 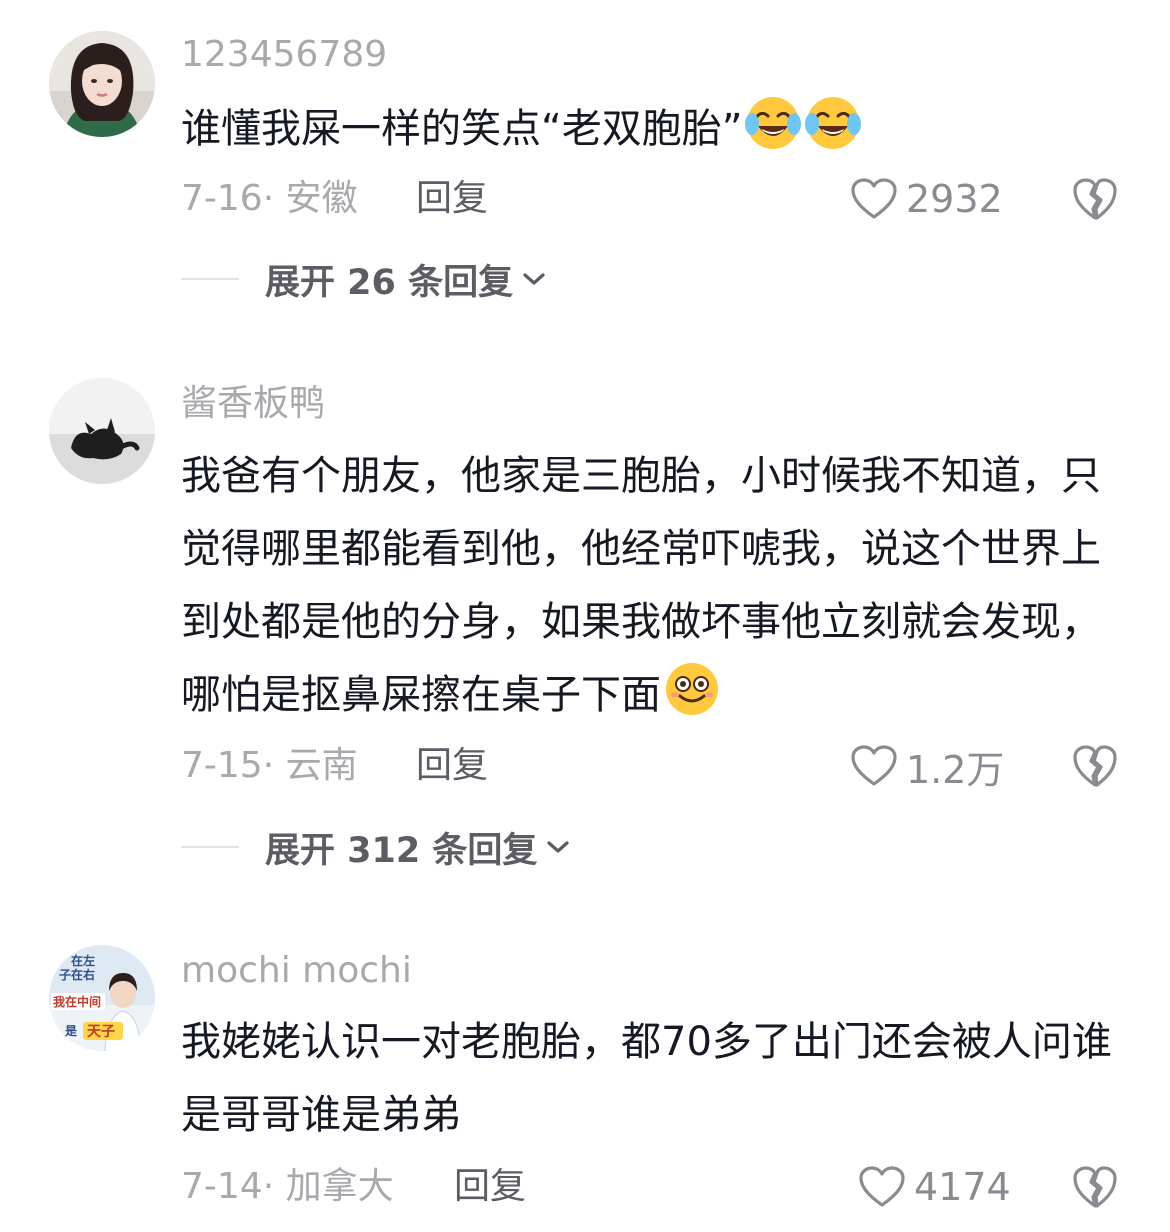 I want to click on comment-location: 加拿大, so click(x=339, y=1186).